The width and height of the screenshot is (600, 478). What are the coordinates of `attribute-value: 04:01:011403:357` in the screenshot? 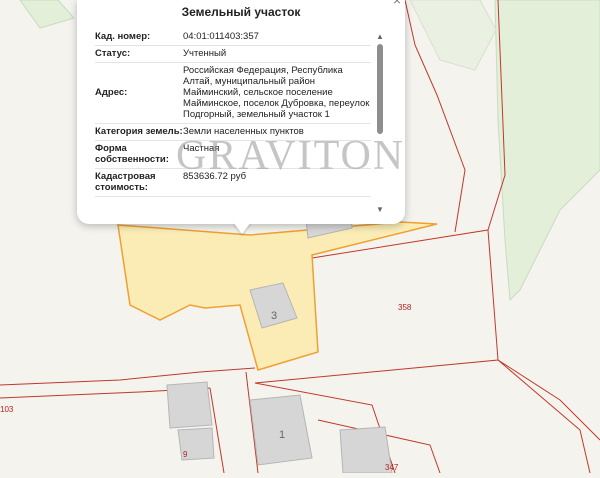 It's located at (221, 36).